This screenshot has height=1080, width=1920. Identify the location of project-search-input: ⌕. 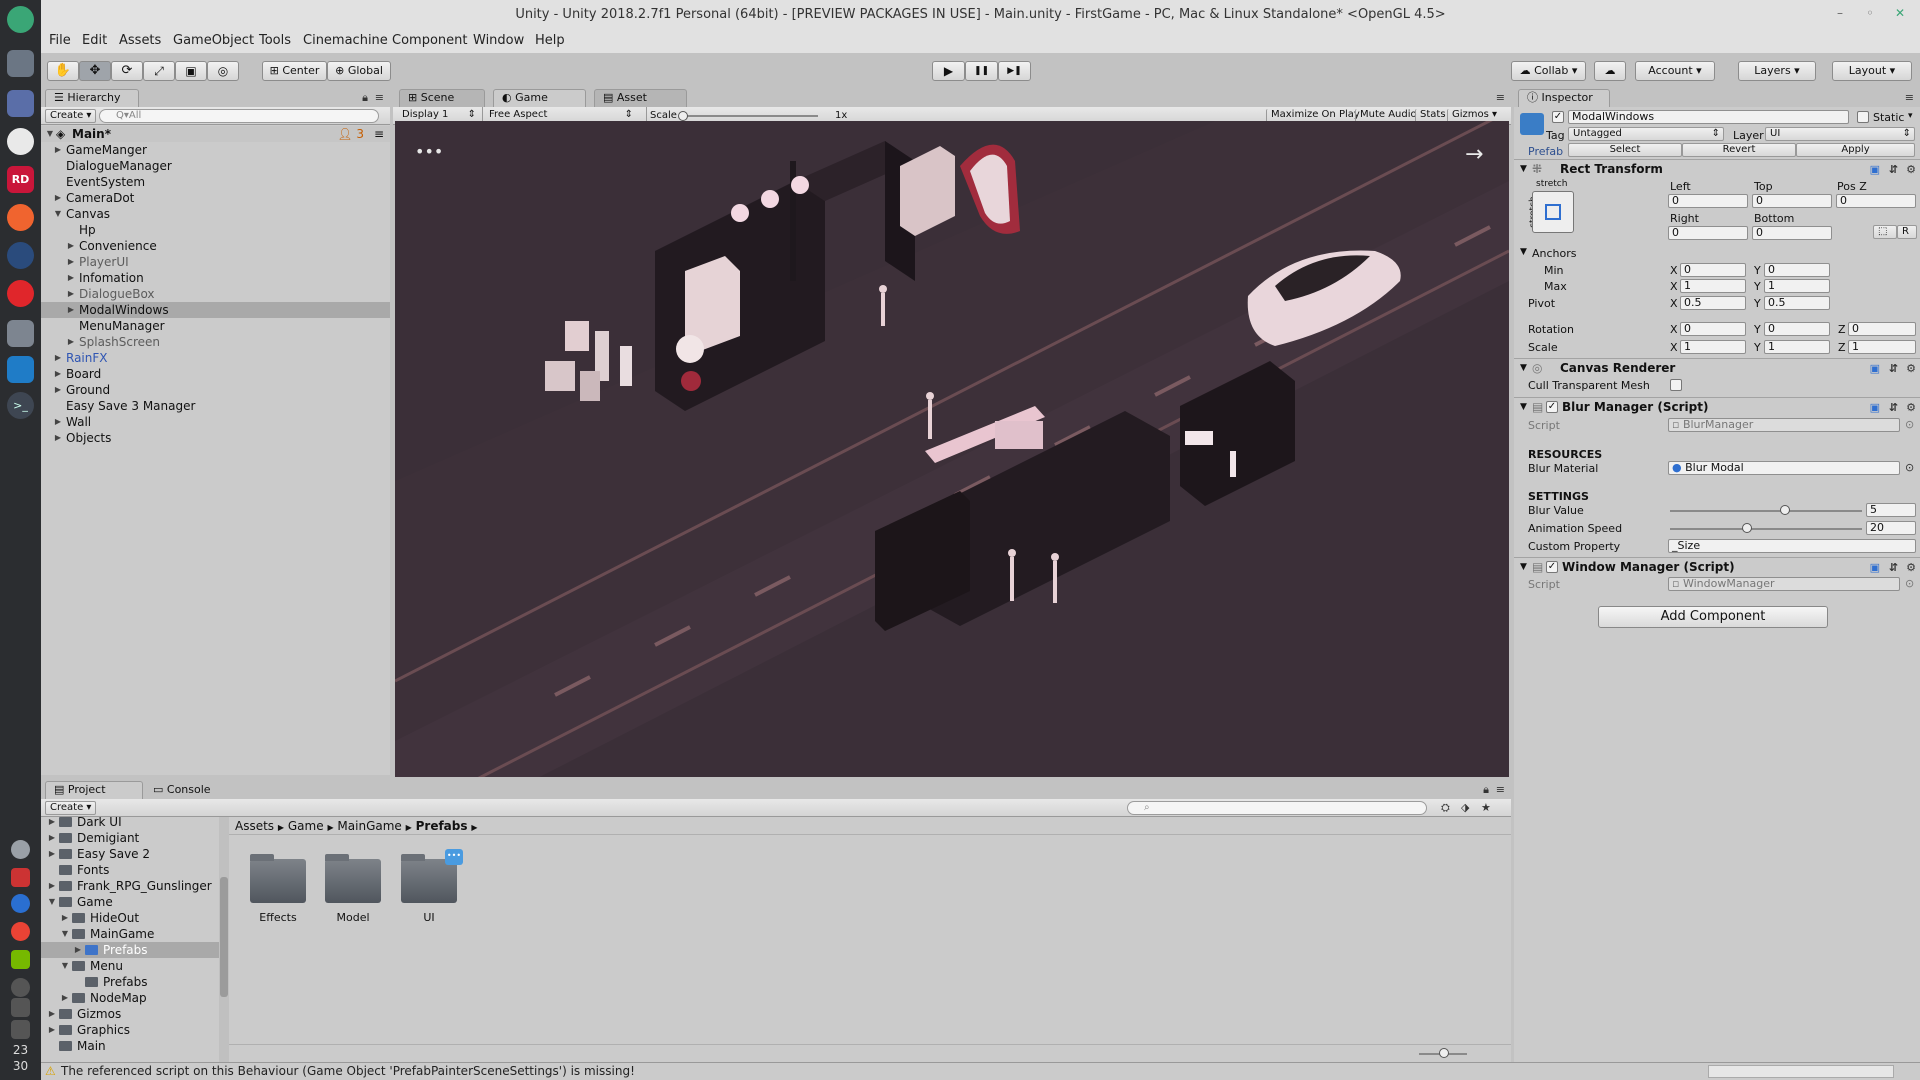
(1277, 808).